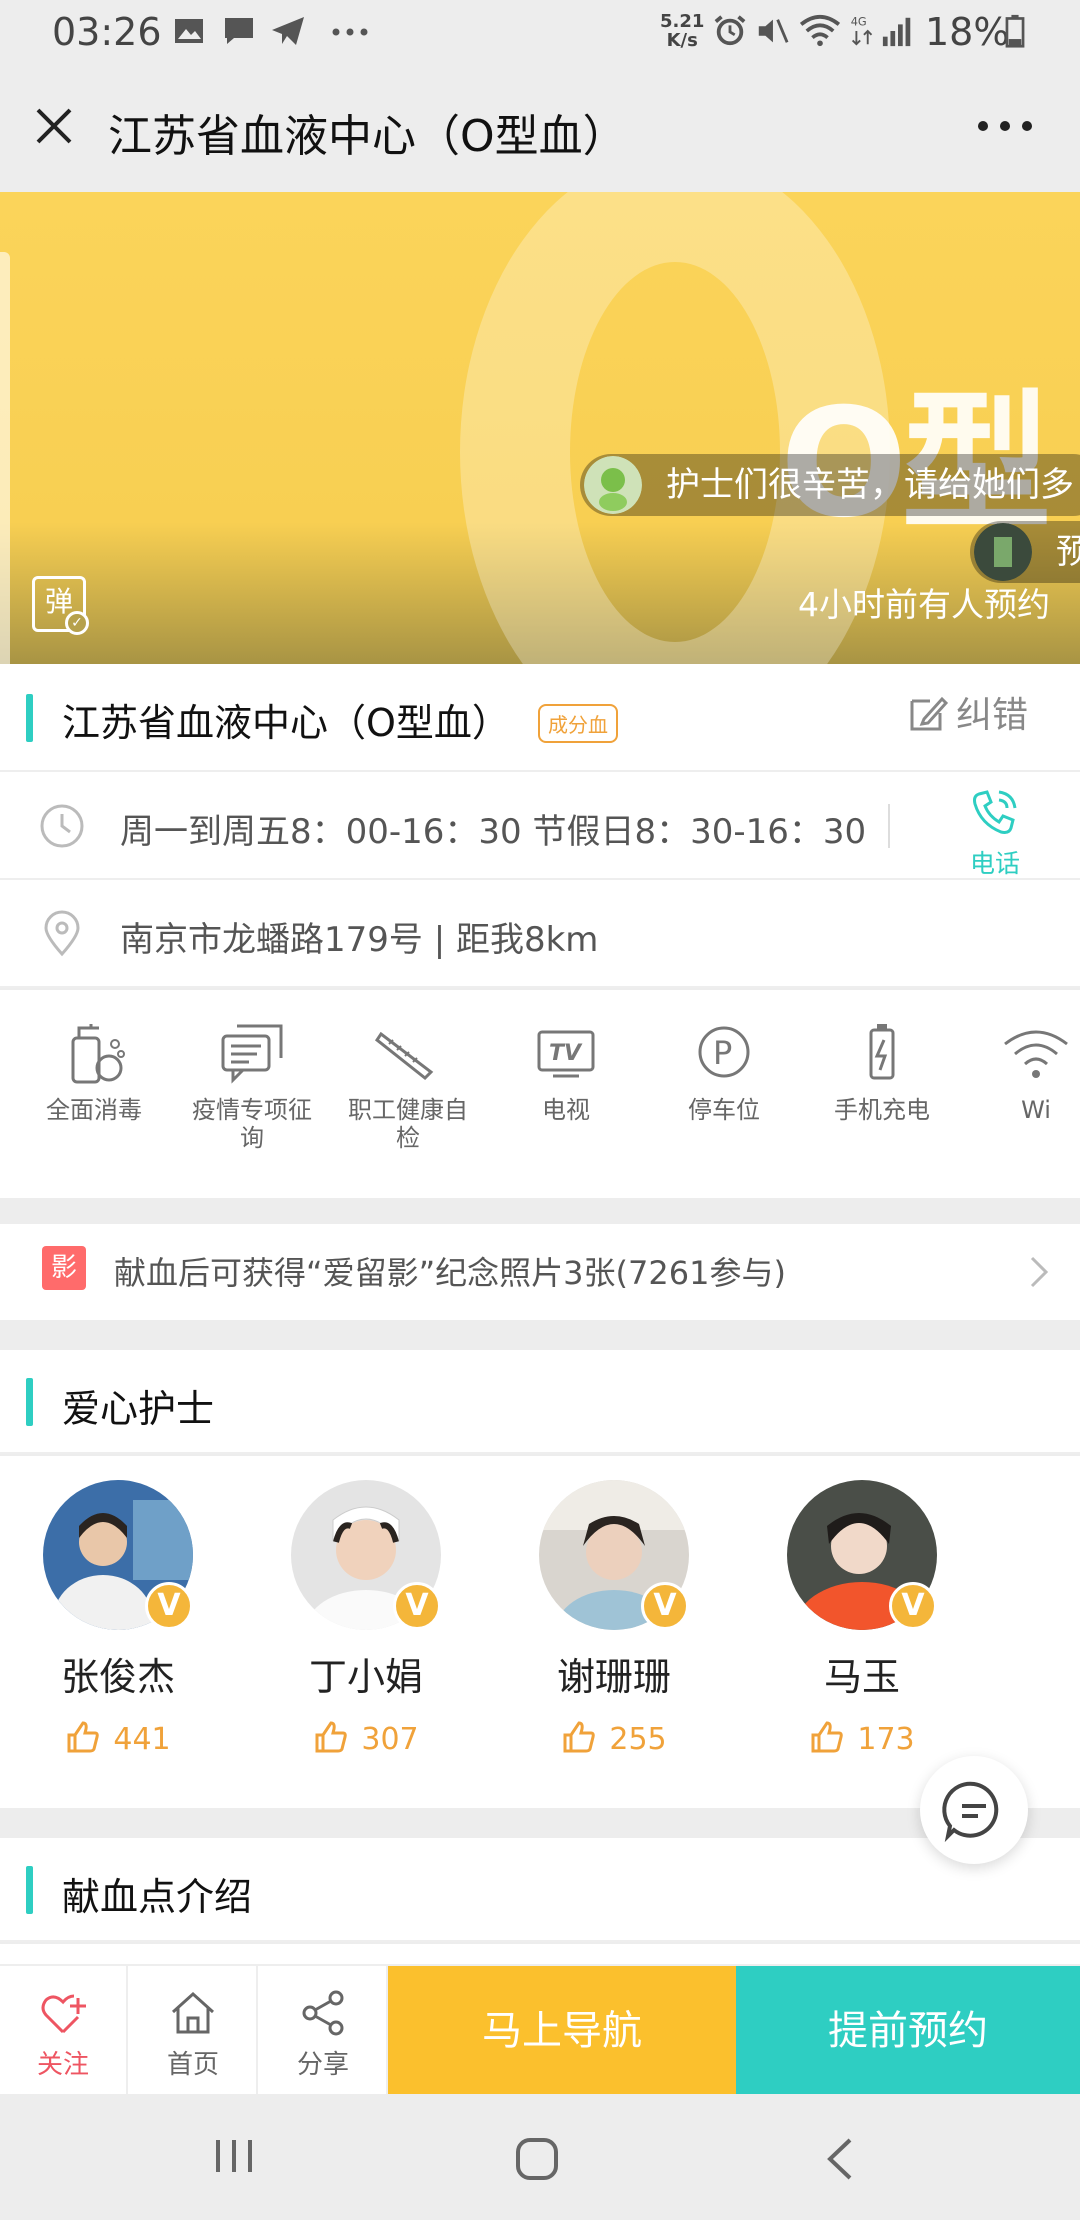 This screenshot has width=1080, height=2220. I want to click on edit-icon, so click(929, 713).